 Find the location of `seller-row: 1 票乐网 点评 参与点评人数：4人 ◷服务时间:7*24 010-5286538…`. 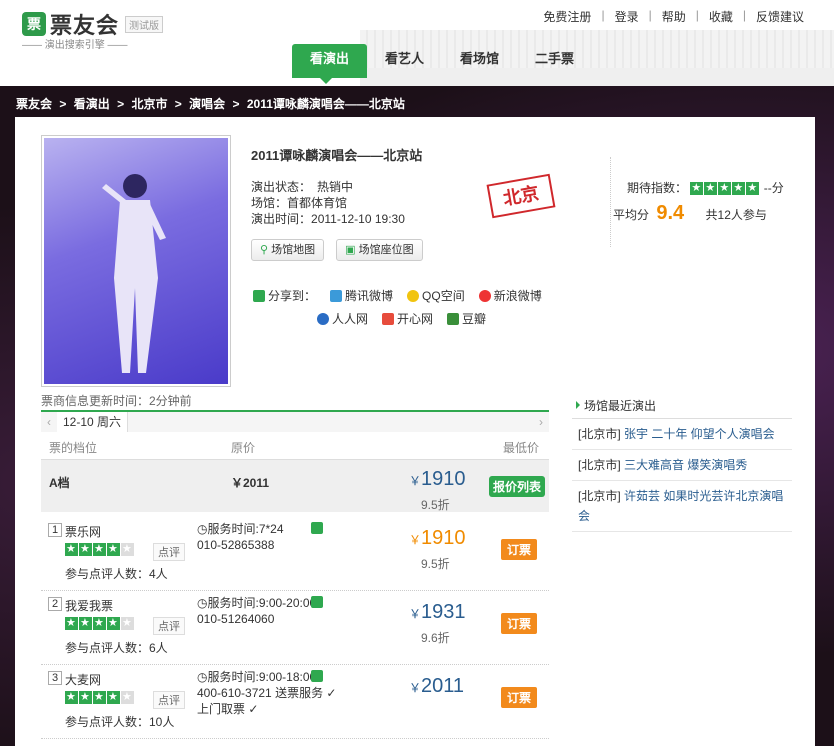

seller-row: 1 票乐网 点评 参与点评人数：4人 ◷服务时间:7*24 010-5286538… is located at coordinates (295, 554).